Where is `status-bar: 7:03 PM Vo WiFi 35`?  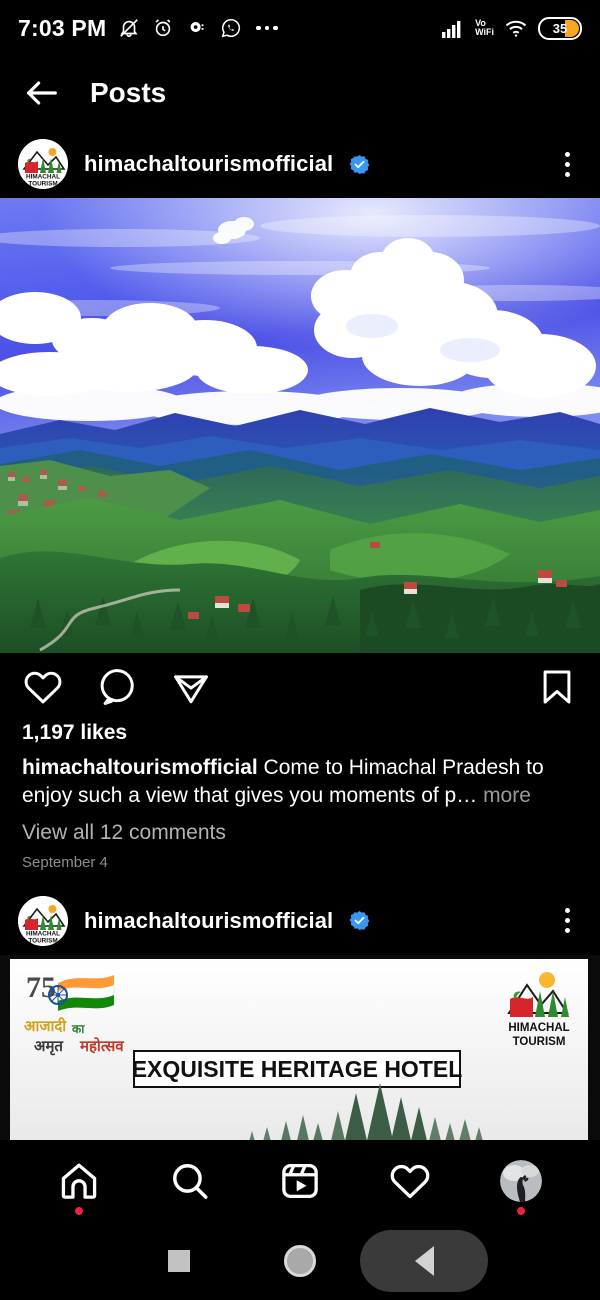
status-bar: 7:03 PM Vo WiFi 35 is located at coordinates (300, 28).